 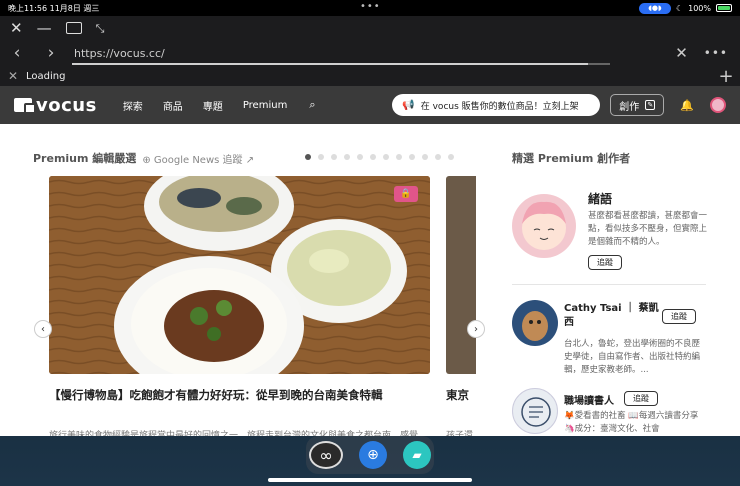 I want to click on maximize-window-icon, so click(x=73, y=28).